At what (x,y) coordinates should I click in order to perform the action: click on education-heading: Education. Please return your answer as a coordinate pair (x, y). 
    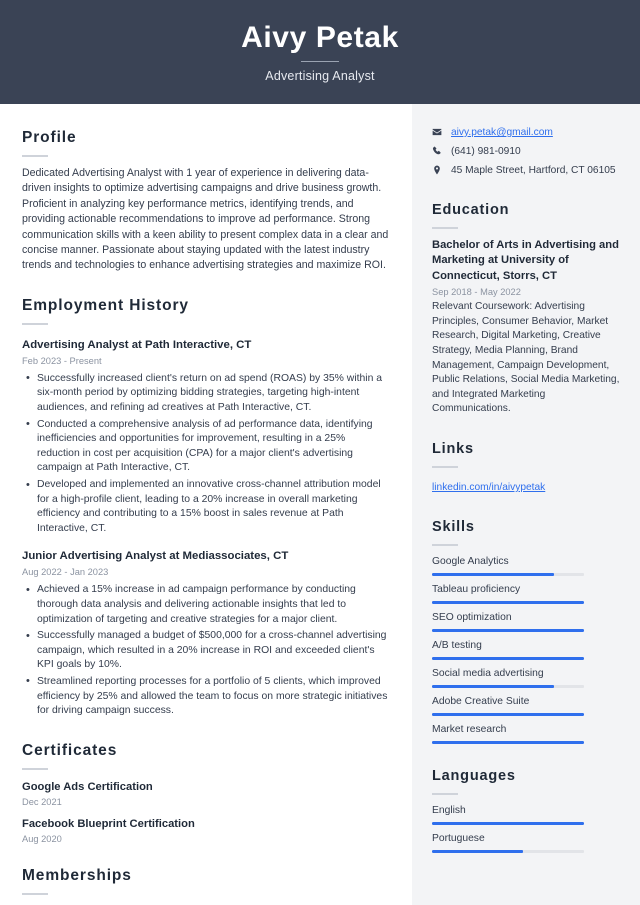
    Looking at the image, I should click on (471, 210).